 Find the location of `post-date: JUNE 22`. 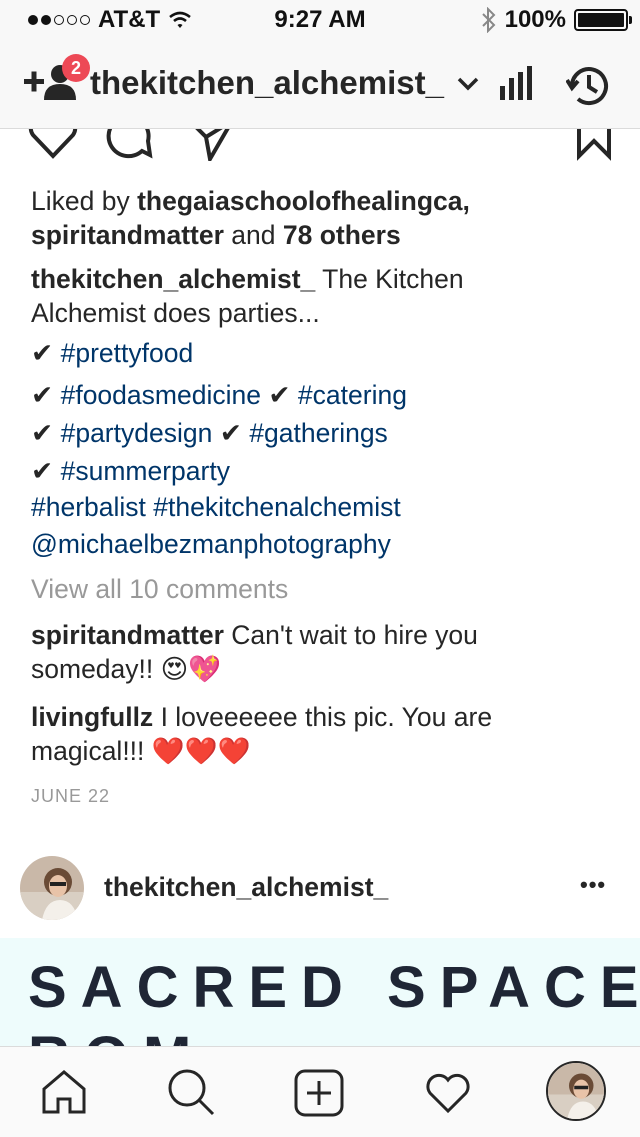

post-date: JUNE 22 is located at coordinates (71, 796).